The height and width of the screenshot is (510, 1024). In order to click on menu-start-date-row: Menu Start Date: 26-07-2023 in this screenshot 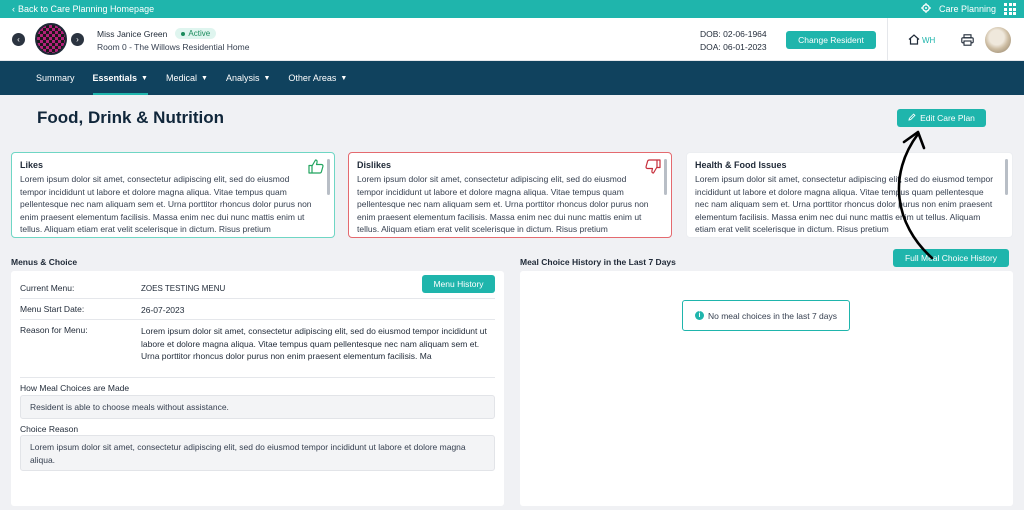, I will do `click(257, 312)`.